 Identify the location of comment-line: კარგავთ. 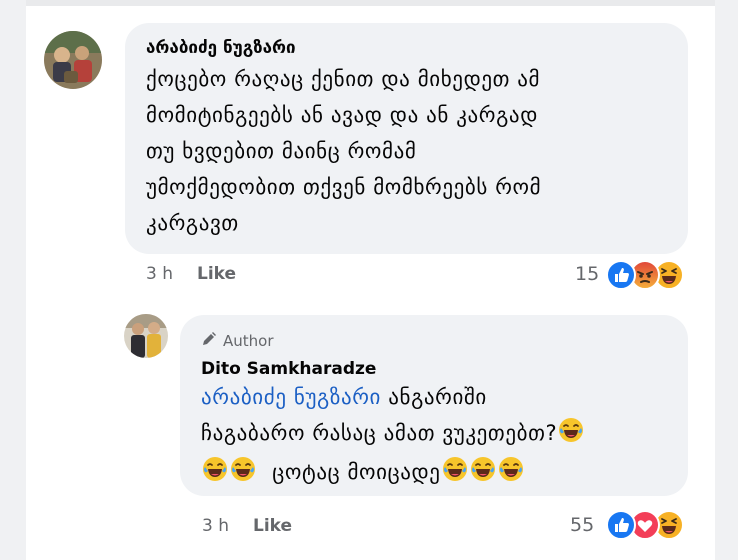
(192, 223).